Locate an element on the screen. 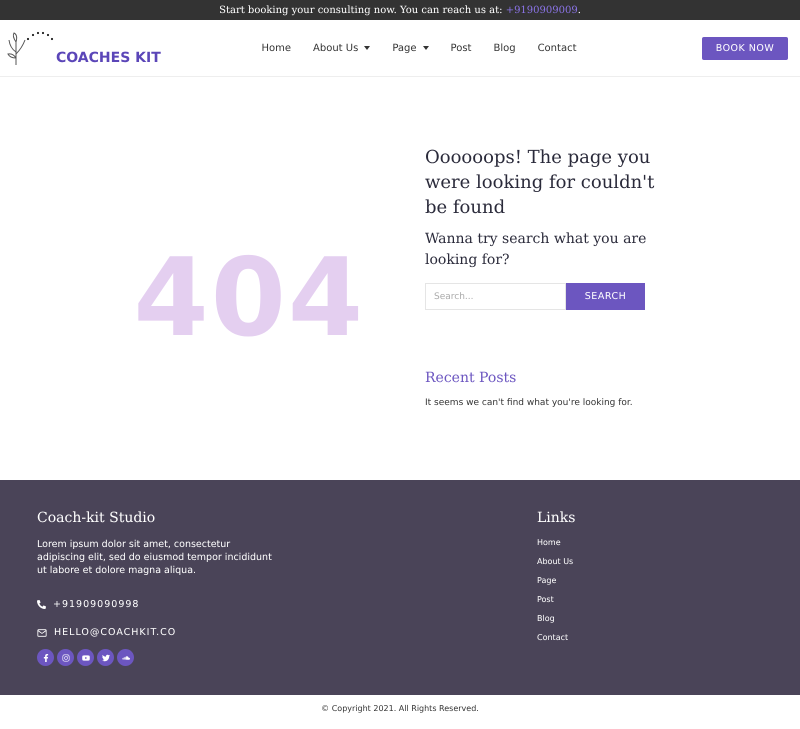 This screenshot has height=729, width=800. facebook-icon is located at coordinates (46, 658).